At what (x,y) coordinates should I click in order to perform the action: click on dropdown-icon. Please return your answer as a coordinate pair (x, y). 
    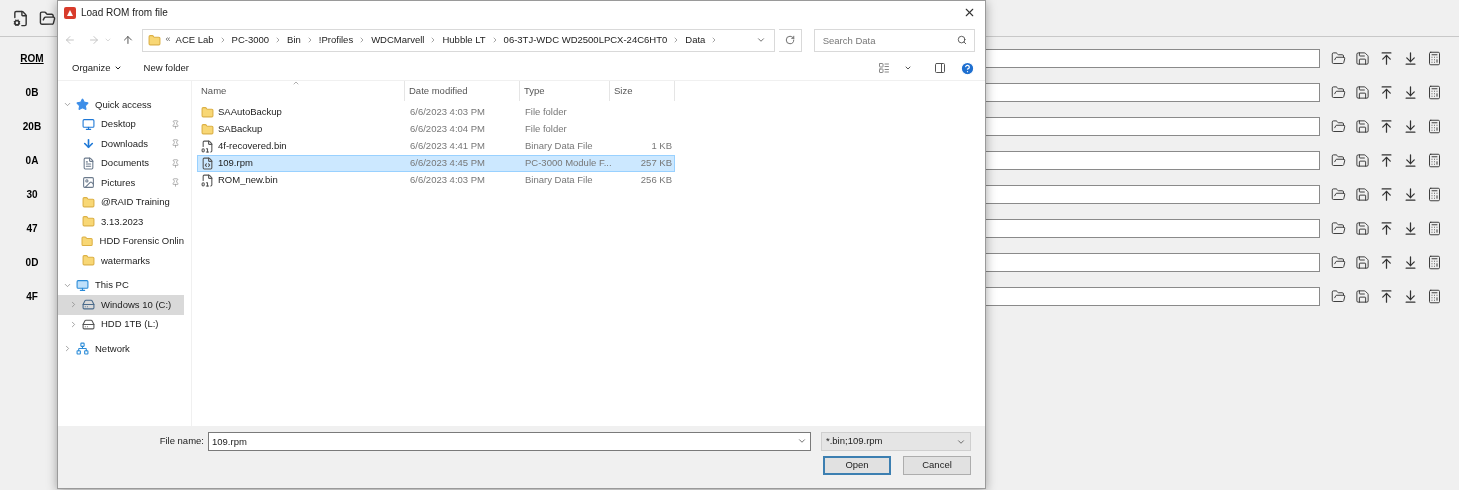
    Looking at the image, I should click on (908, 68).